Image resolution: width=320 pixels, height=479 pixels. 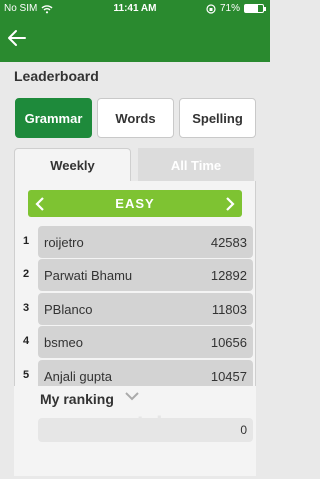 I want to click on tab-spelling-label: Spelling, so click(x=217, y=118).